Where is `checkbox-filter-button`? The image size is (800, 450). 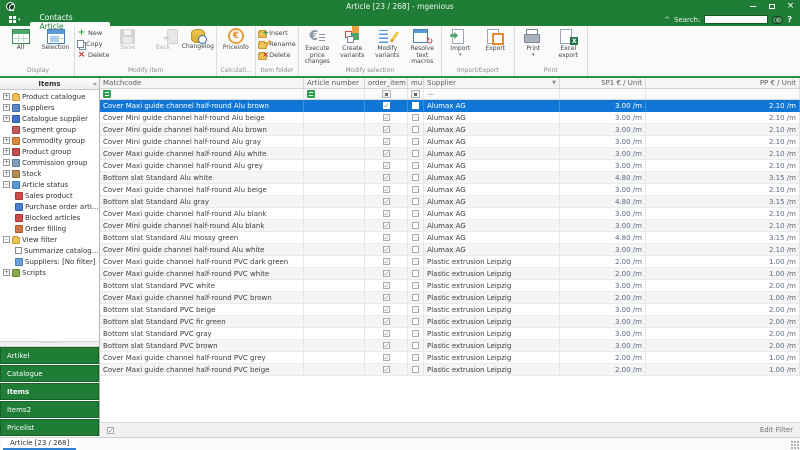
checkbox-filter-button is located at coordinates (415, 94).